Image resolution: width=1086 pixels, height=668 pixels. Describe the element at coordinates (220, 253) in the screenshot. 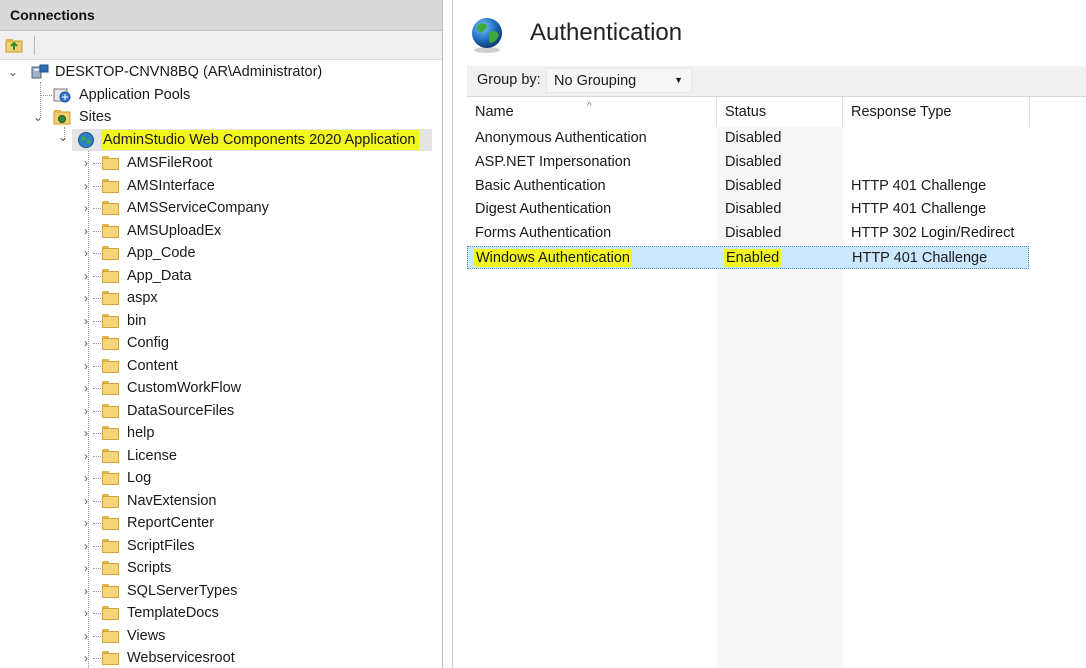

I see `tree-node-folder: › App_Code` at that location.